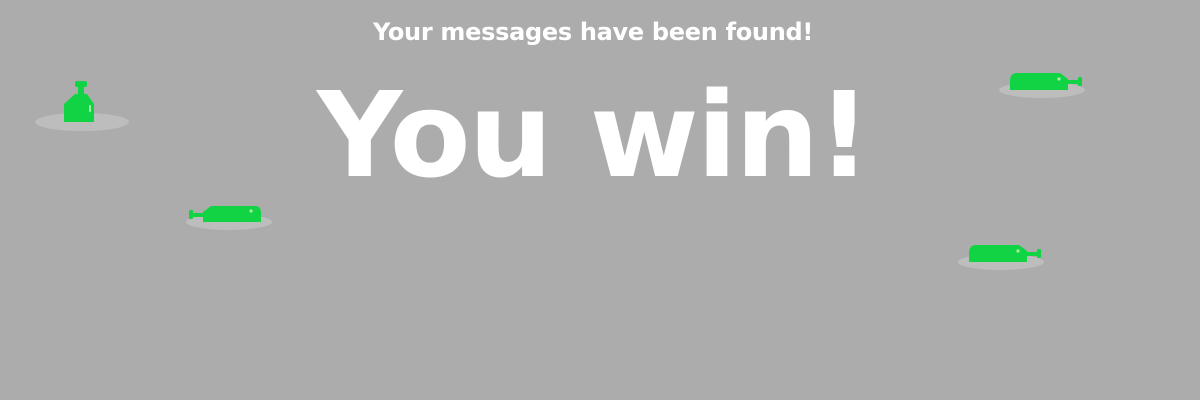 The width and height of the screenshot is (1200, 400). I want to click on bottle-top-right, so click(1042, 85).